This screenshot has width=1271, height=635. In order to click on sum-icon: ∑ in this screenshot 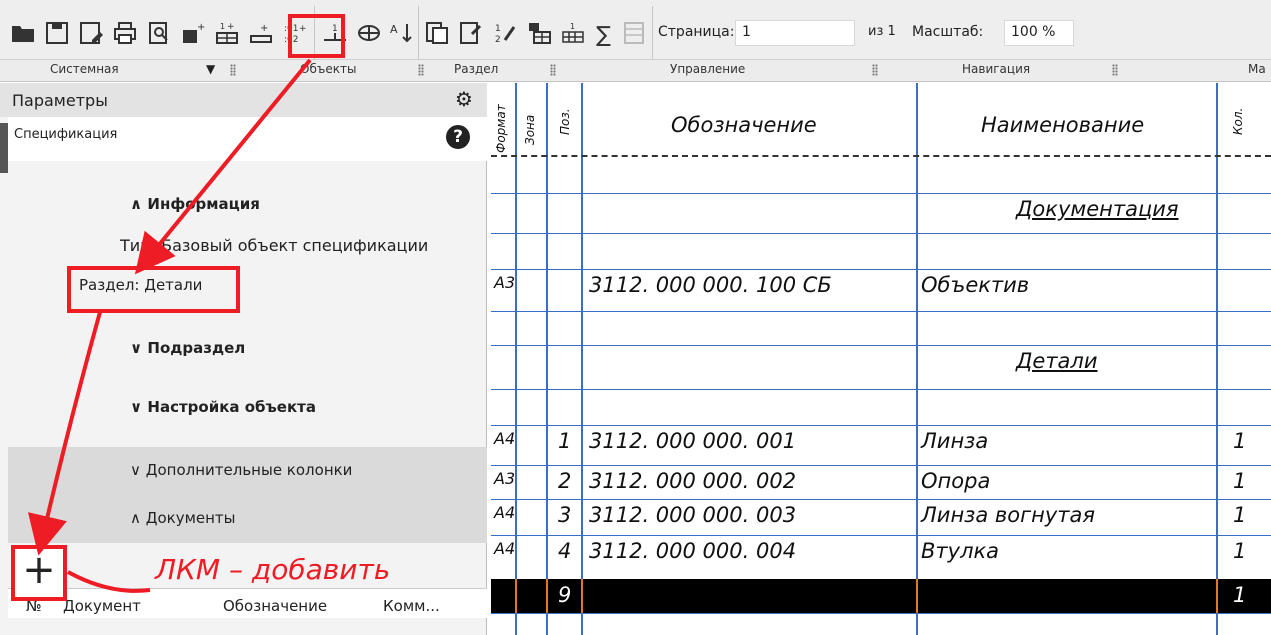, I will do `click(605, 33)`.